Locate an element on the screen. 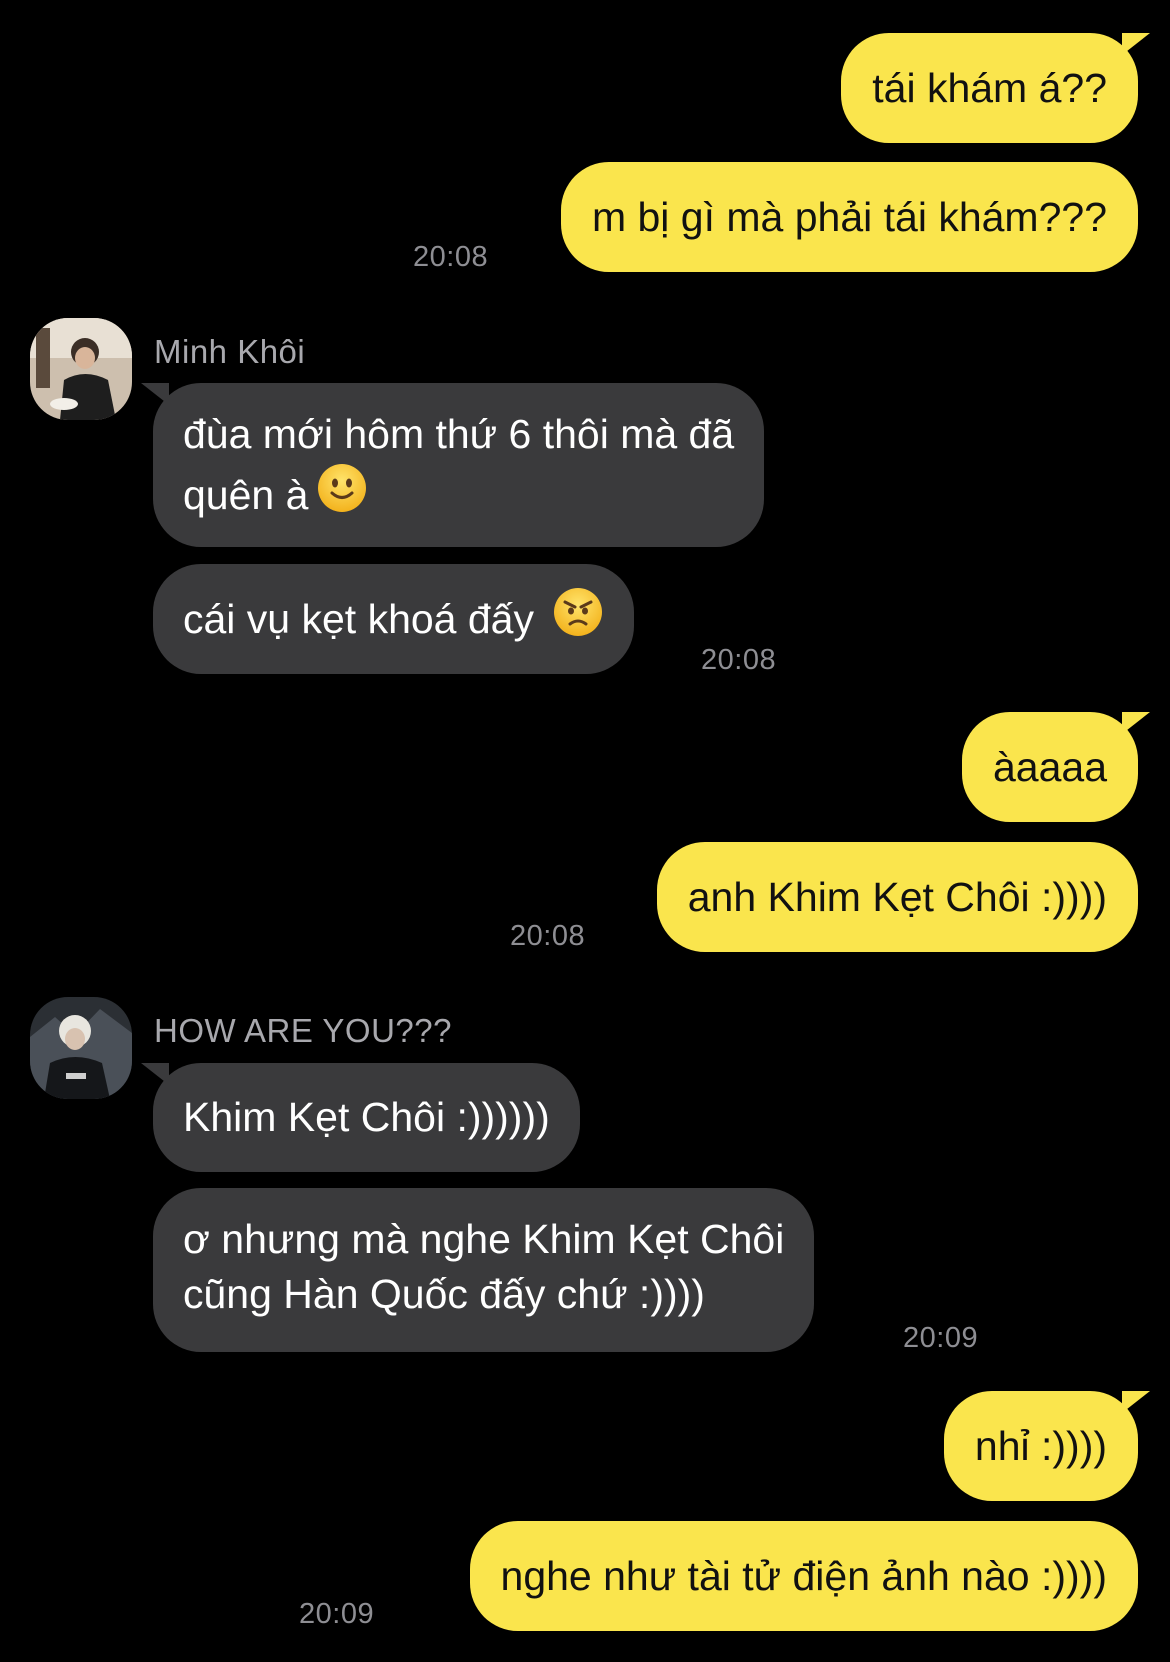 The image size is (1170, 1662). outgoing-message: àaaaa is located at coordinates (1056, 767).